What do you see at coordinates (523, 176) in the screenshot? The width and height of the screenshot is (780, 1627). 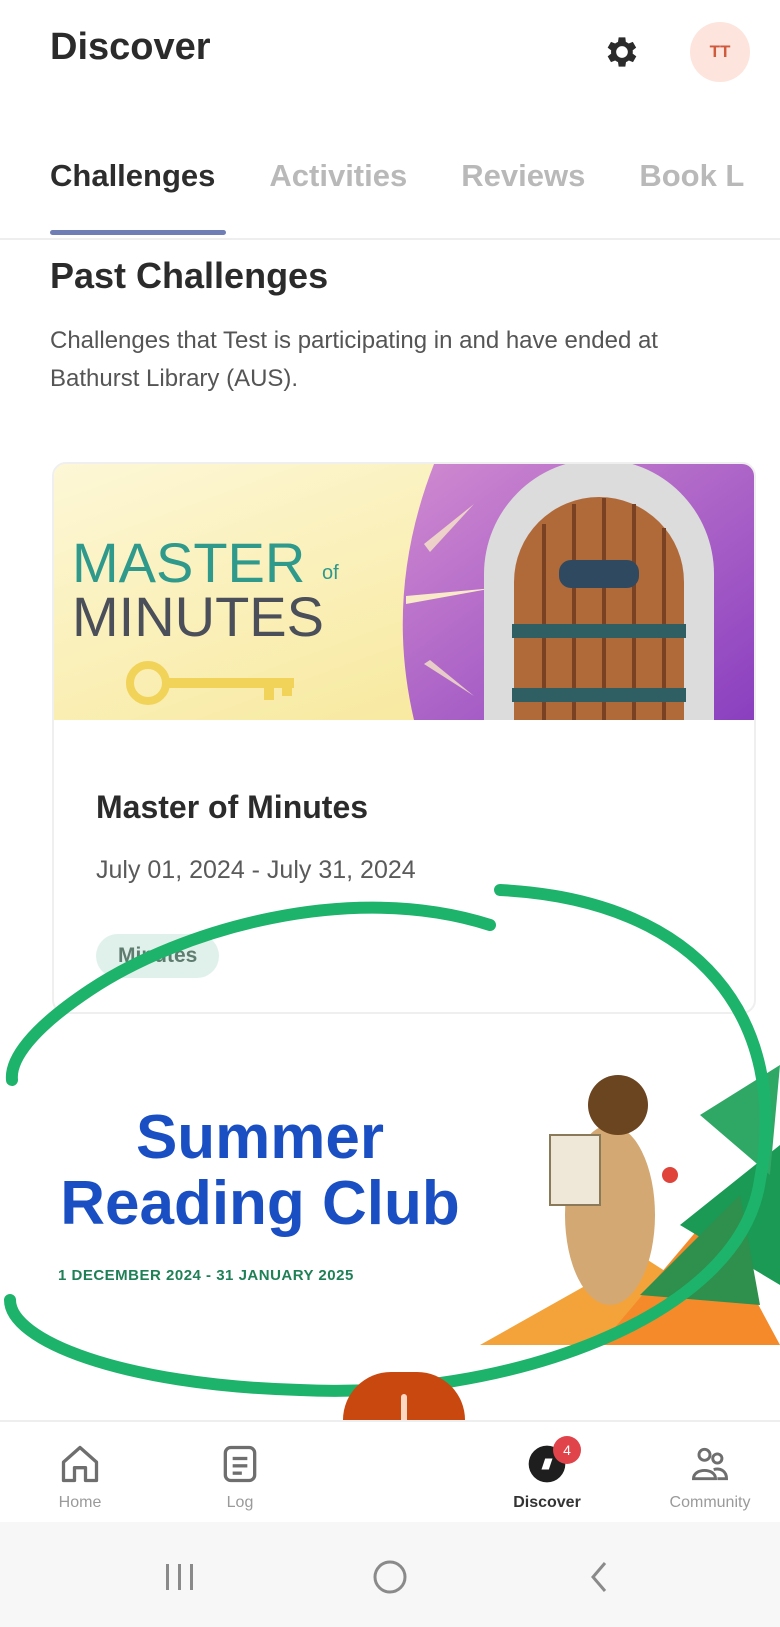 I see `tab-reviews: Reviews` at bounding box center [523, 176].